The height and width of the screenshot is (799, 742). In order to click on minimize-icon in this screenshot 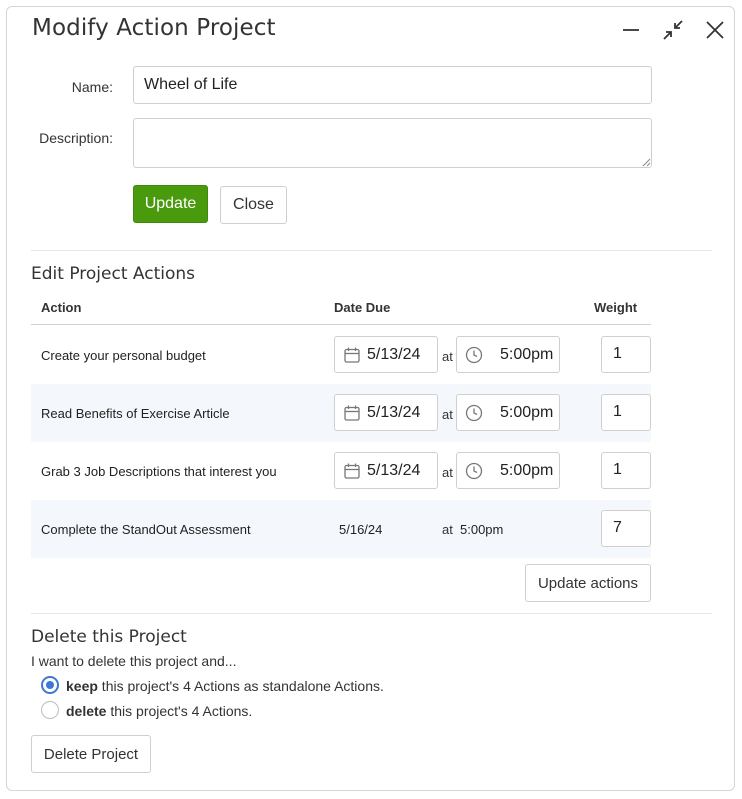, I will do `click(631, 30)`.